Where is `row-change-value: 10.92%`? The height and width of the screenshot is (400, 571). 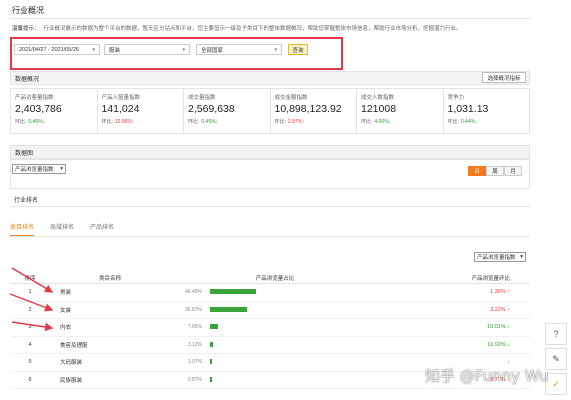
row-change-value: 10.92% is located at coordinates (496, 344).